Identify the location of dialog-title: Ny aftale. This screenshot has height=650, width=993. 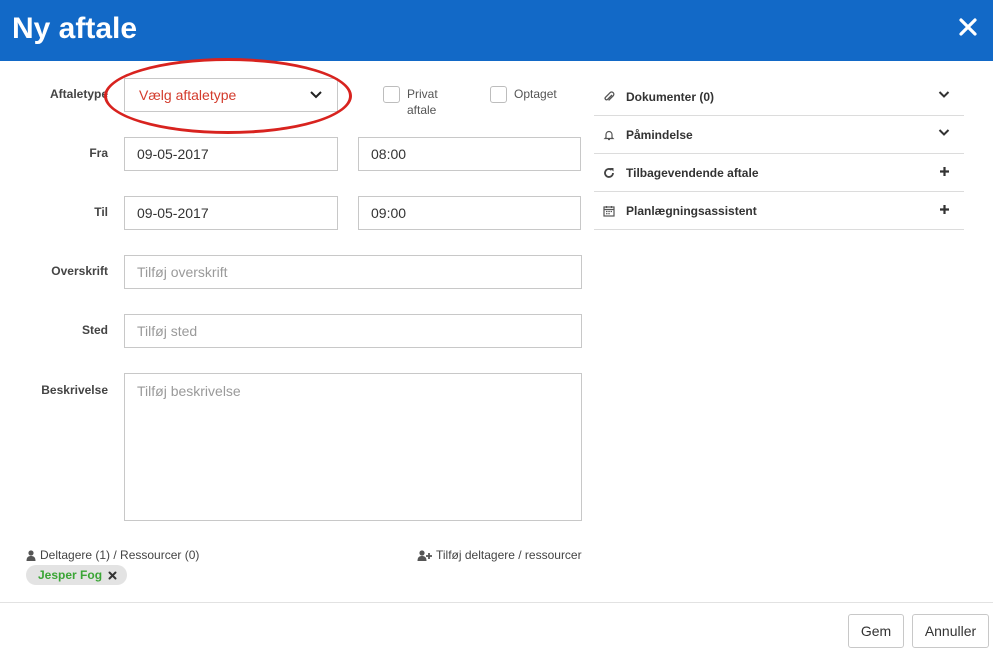
(75, 28).